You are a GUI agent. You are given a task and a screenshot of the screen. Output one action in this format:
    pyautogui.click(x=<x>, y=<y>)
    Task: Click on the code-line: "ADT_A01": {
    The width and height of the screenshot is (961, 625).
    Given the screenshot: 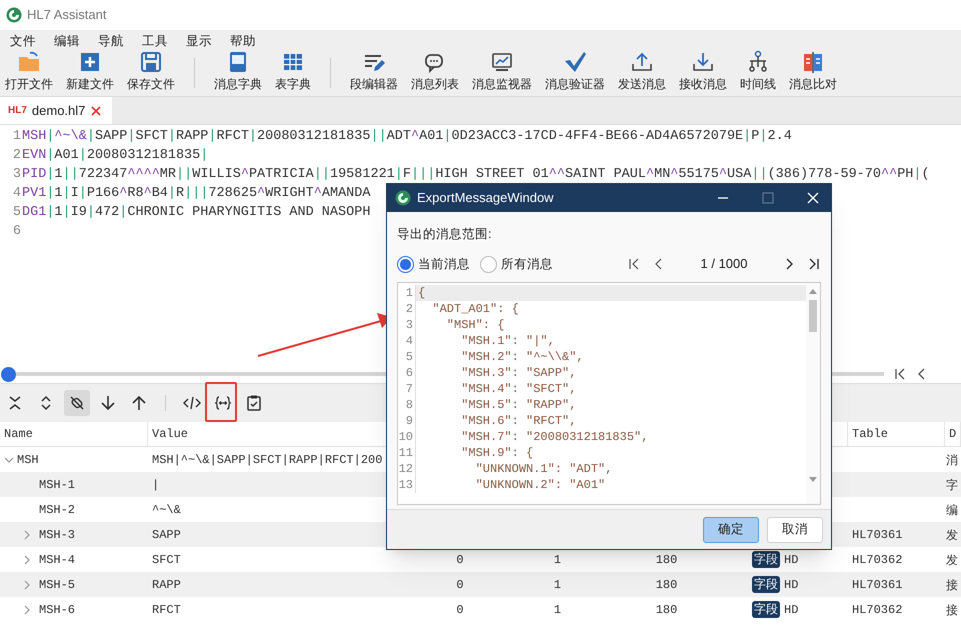 What is the action you would take?
    pyautogui.click(x=475, y=309)
    